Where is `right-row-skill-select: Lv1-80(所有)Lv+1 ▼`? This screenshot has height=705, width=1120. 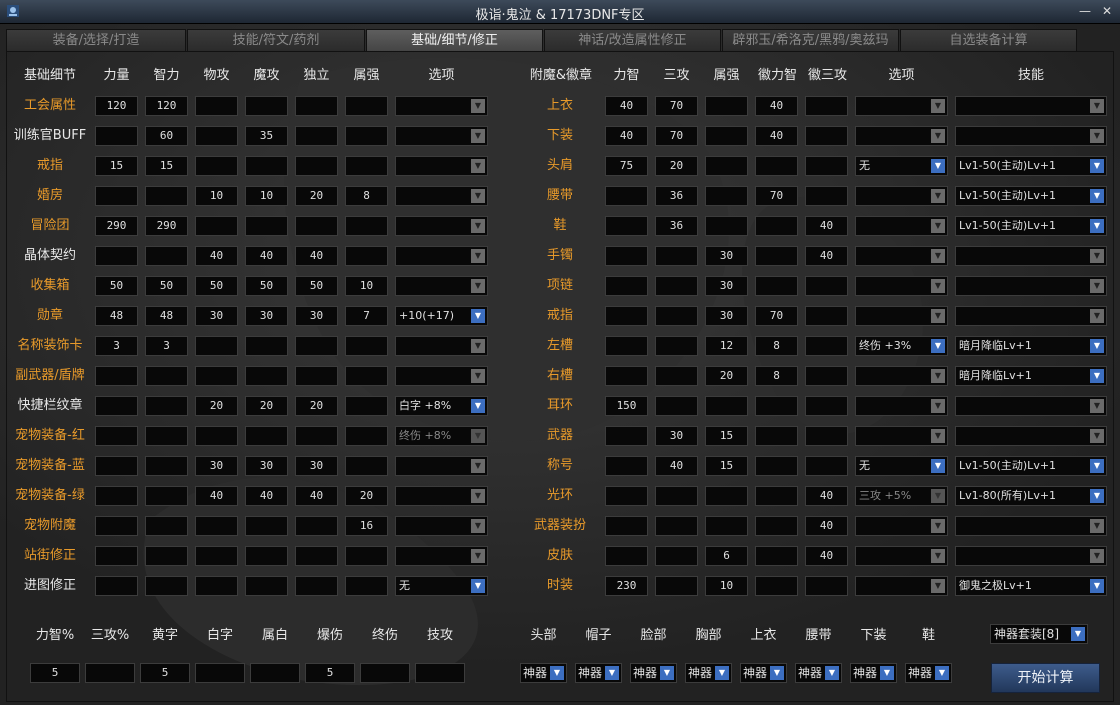
right-row-skill-select: Lv1-80(所有)Lv+1 ▼ is located at coordinates (1031, 496).